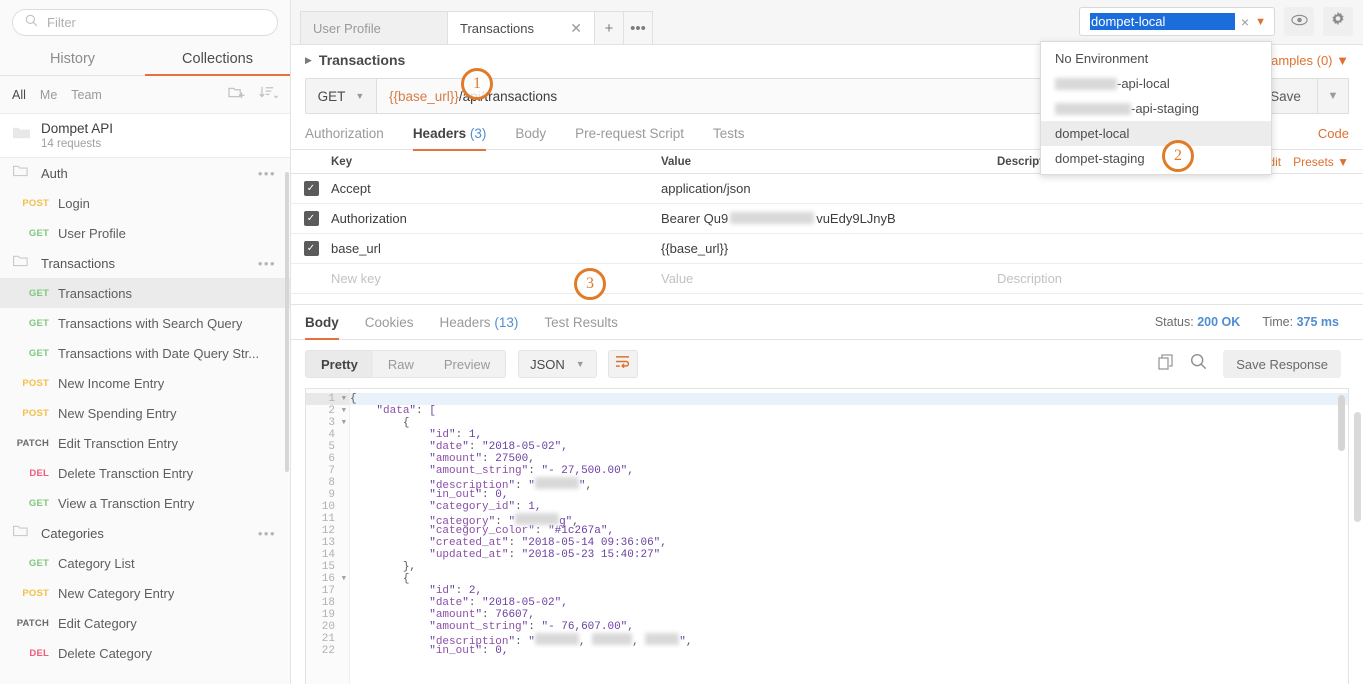 This screenshot has width=1363, height=684. What do you see at coordinates (1338, 21) in the screenshot?
I see `settings-button` at bounding box center [1338, 21].